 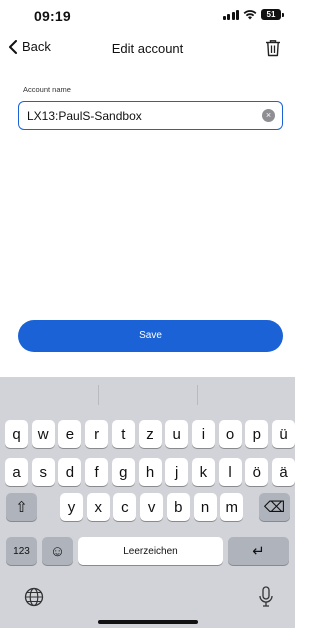 What do you see at coordinates (150, 472) in the screenshot?
I see `key-h: h` at bounding box center [150, 472].